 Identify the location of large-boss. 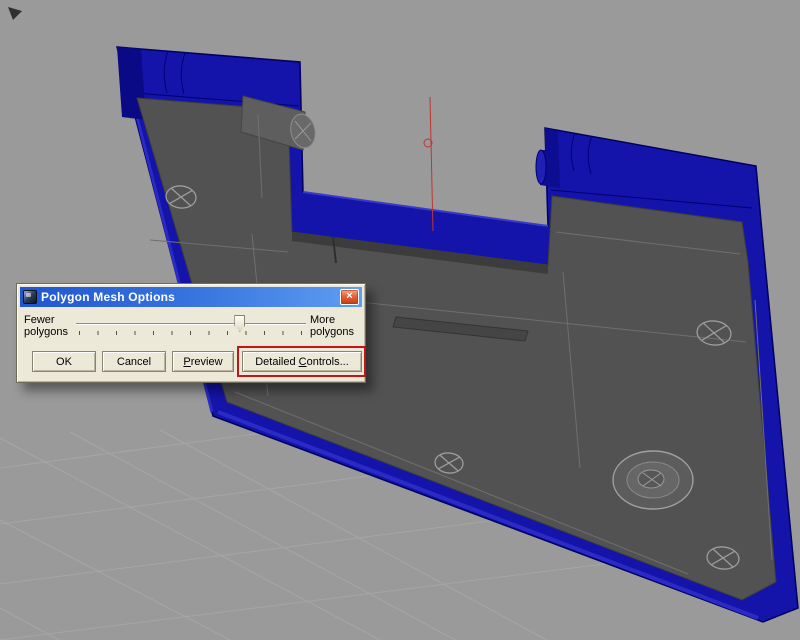
(653, 480).